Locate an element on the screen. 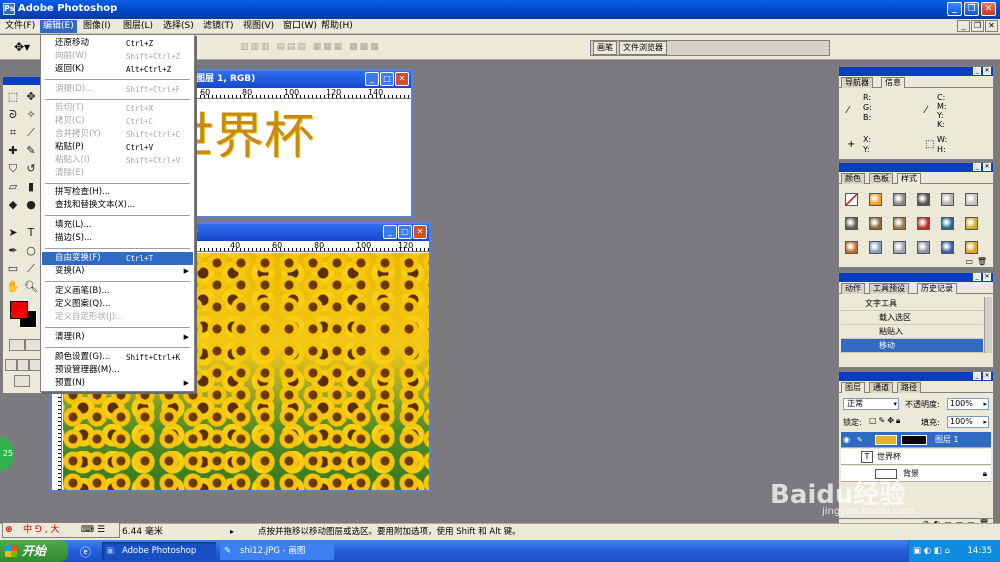 The image size is (1000, 562). menu-item-paste-into: 粘贴入(I) Shift+Ctrl+V is located at coordinates (117, 160).